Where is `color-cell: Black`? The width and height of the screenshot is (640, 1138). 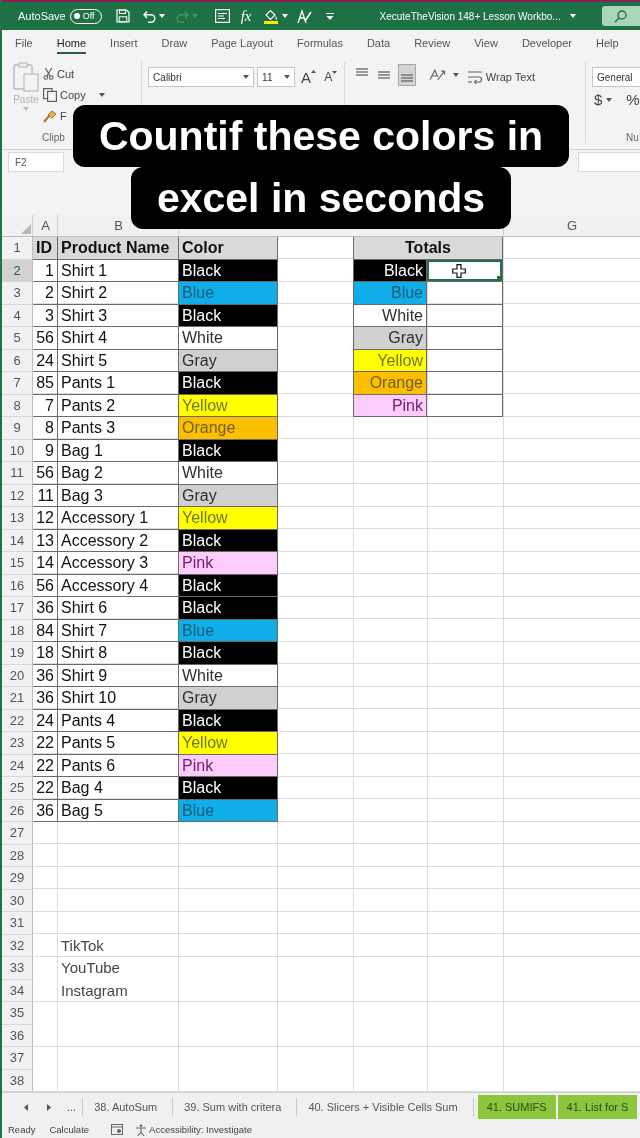 color-cell: Black is located at coordinates (228, 315).